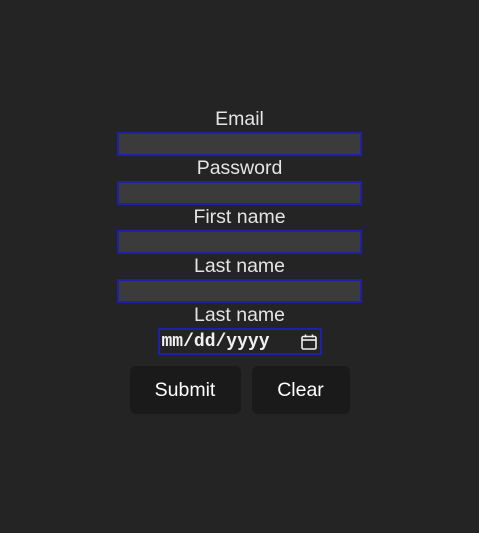 This screenshot has width=479, height=533. Describe the element at coordinates (309, 342) in the screenshot. I see `calendar-icon` at that location.